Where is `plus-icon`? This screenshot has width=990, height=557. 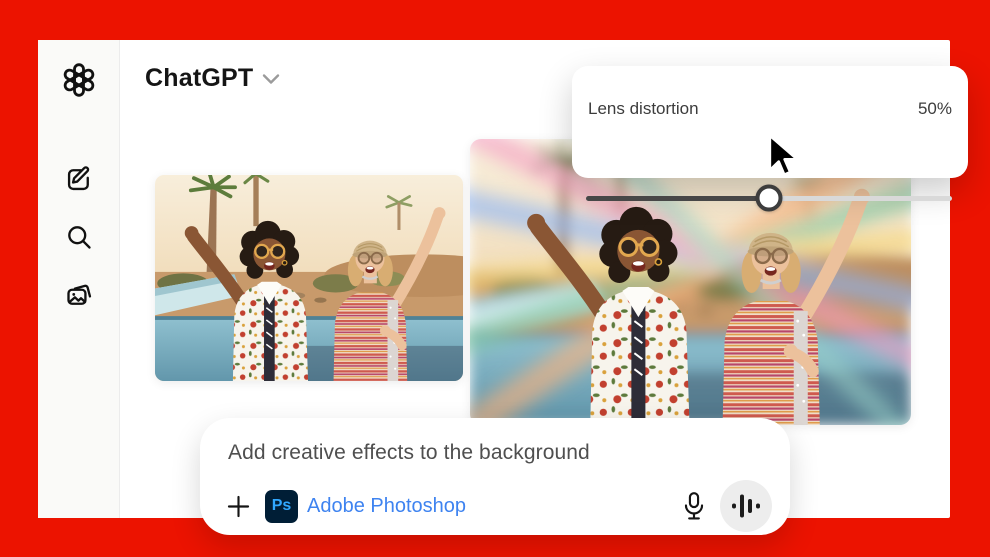 plus-icon is located at coordinates (238, 506).